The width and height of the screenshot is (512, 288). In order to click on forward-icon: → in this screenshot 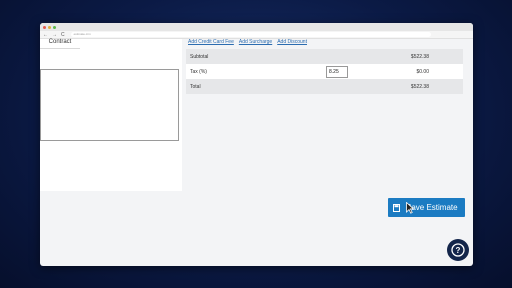, I will do `click(54, 35)`.